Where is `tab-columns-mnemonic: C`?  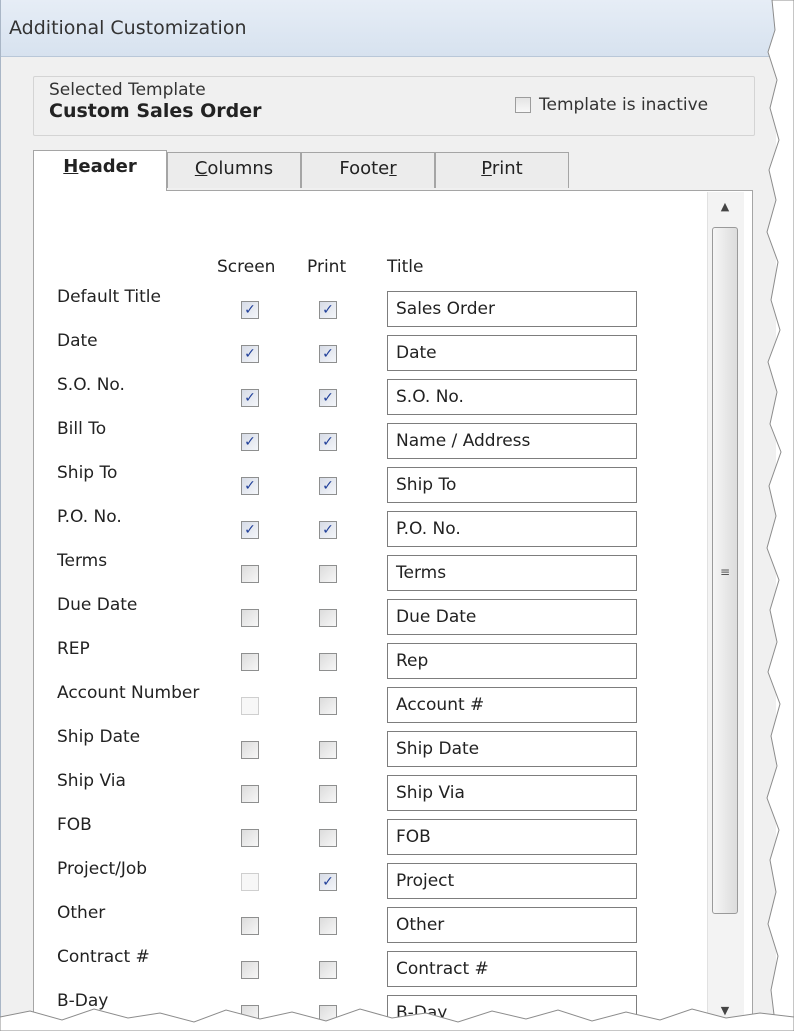 tab-columns-mnemonic: C is located at coordinates (201, 168).